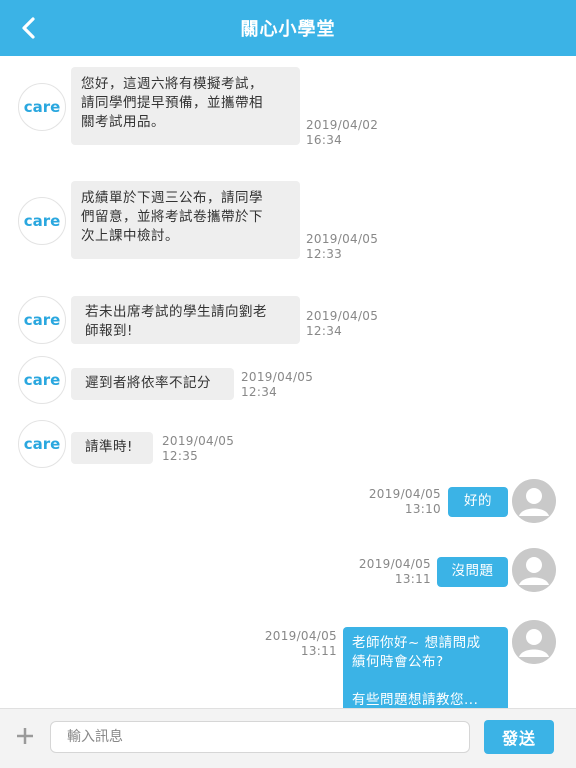 The height and width of the screenshot is (768, 576). I want to click on message-line: 次上課中檢討。, so click(130, 236).